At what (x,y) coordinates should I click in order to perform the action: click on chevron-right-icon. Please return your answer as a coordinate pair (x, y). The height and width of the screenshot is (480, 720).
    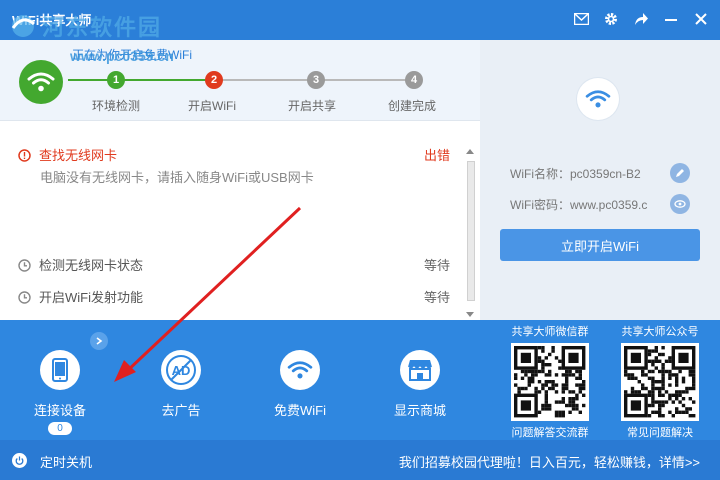
    Looking at the image, I should click on (99, 341).